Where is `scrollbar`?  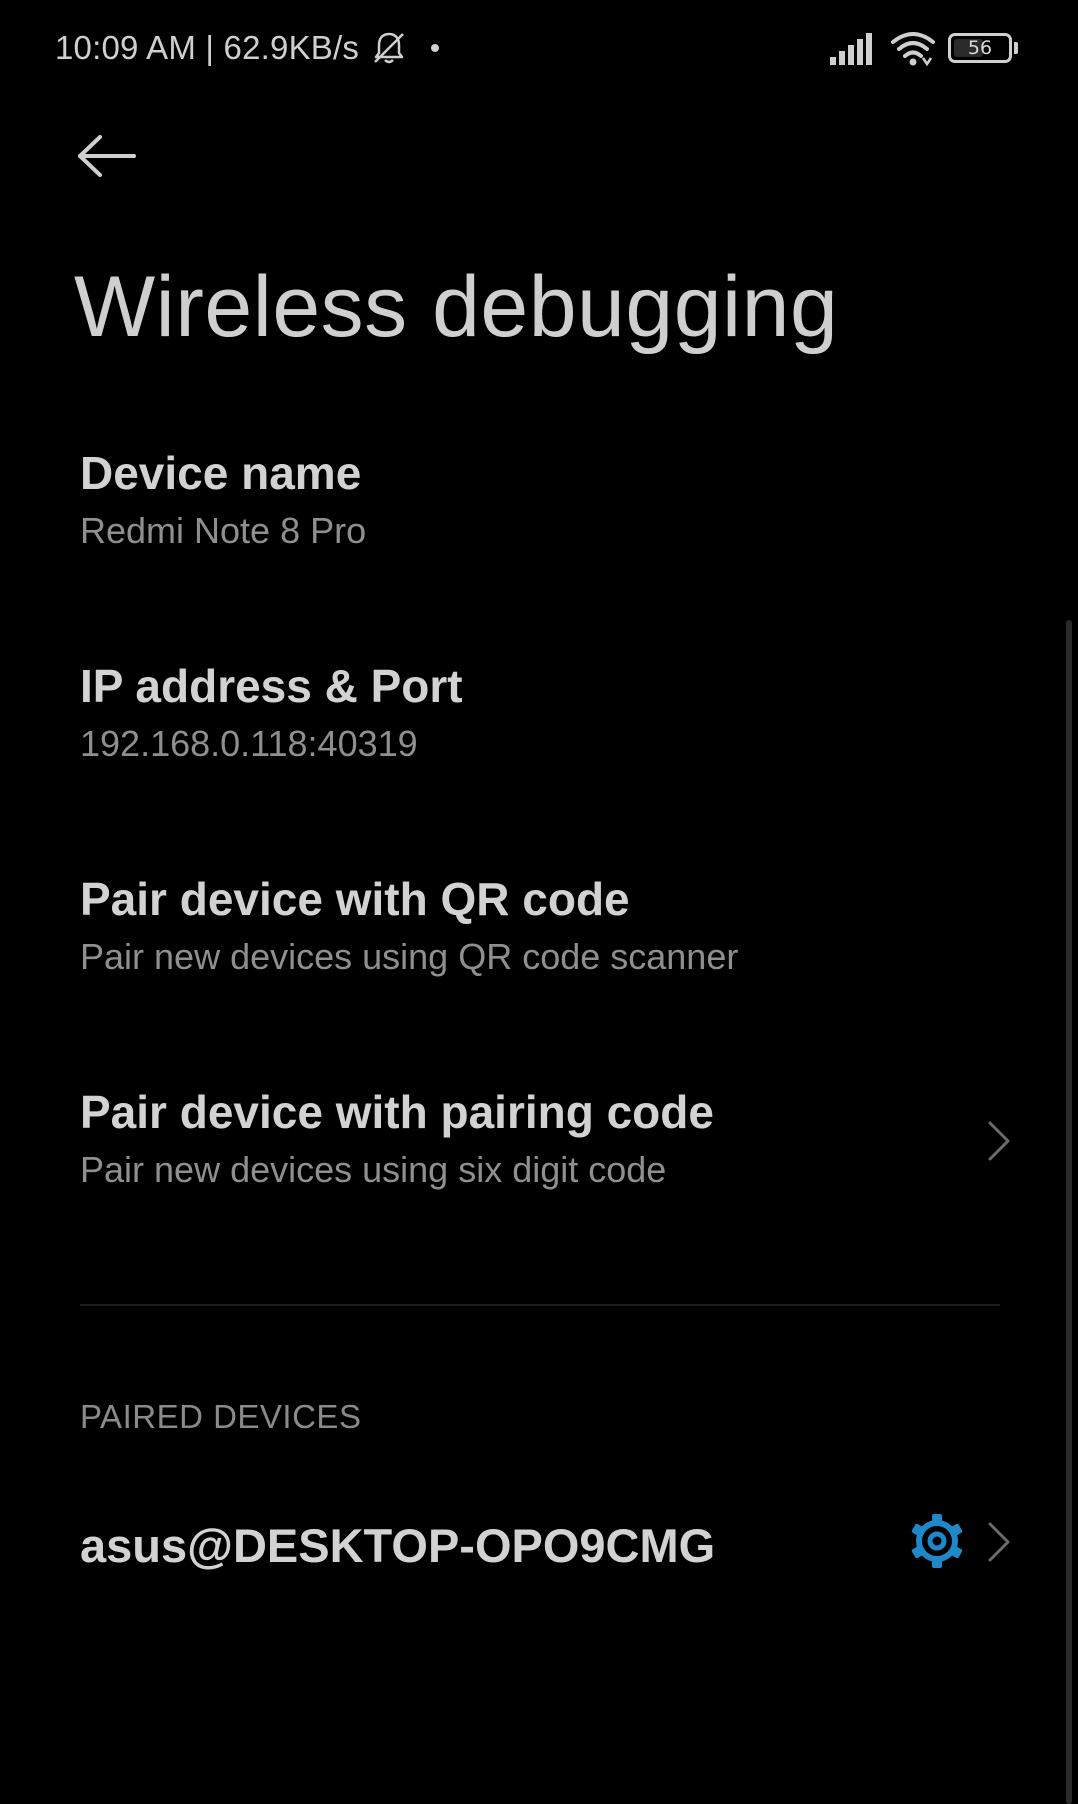 scrollbar is located at coordinates (1069, 1212).